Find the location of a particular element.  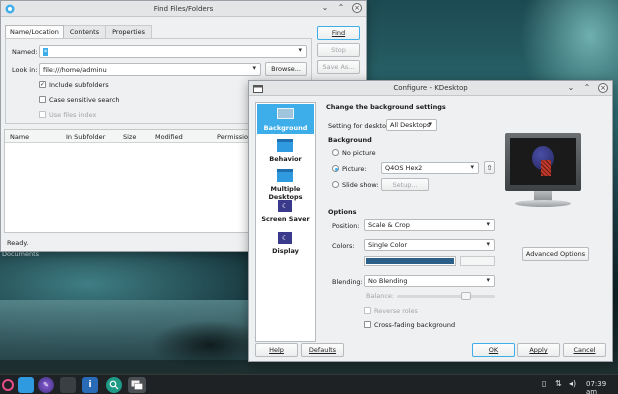

secondary-color-button is located at coordinates (477, 261).